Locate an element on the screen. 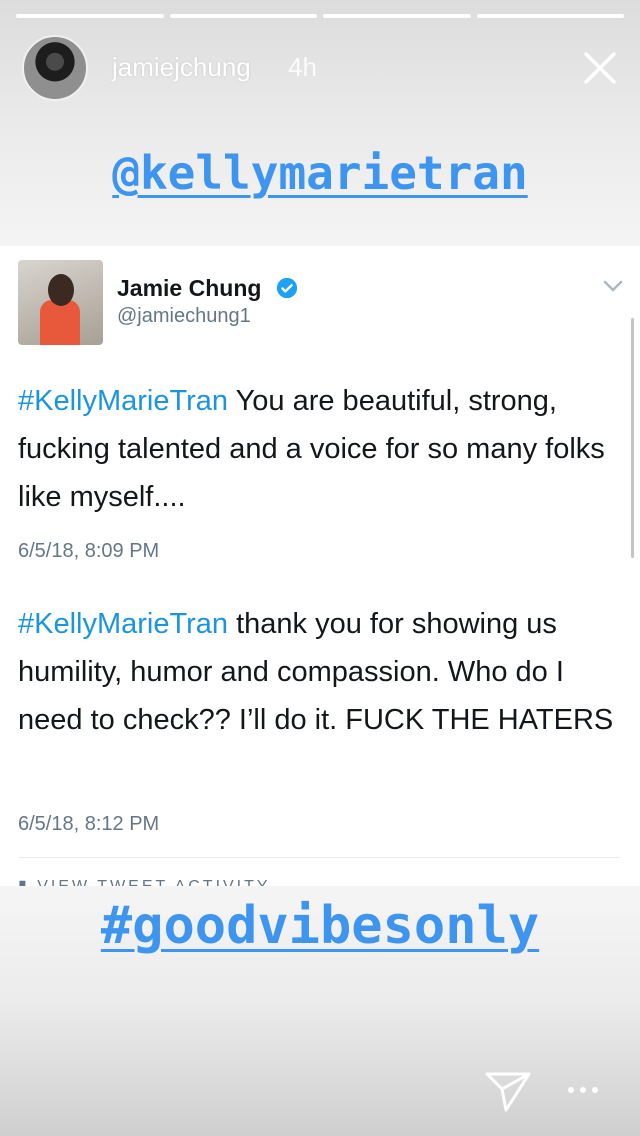  close-button is located at coordinates (600, 68).